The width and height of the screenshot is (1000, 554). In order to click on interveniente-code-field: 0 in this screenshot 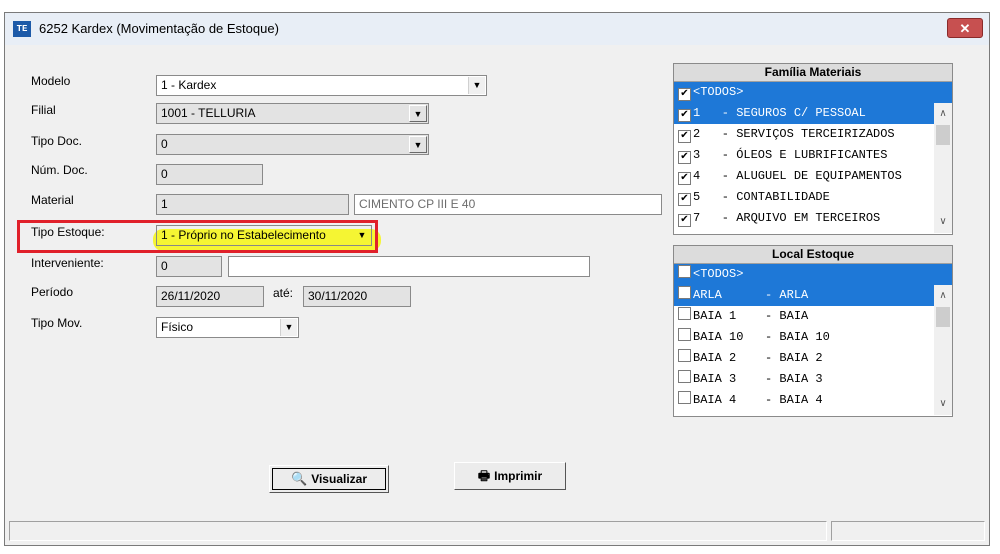, I will do `click(189, 266)`.